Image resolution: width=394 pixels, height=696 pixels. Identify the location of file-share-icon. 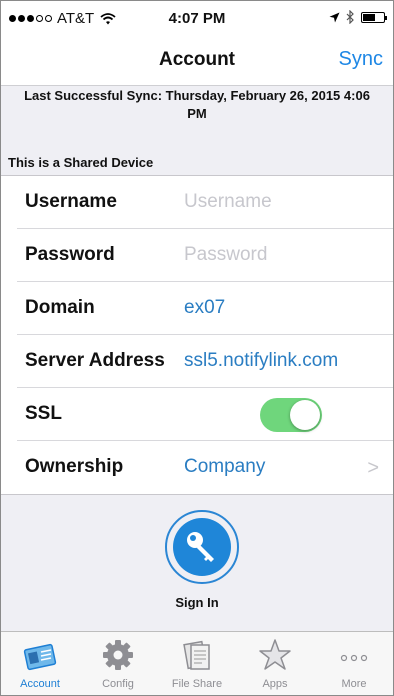
(196, 655).